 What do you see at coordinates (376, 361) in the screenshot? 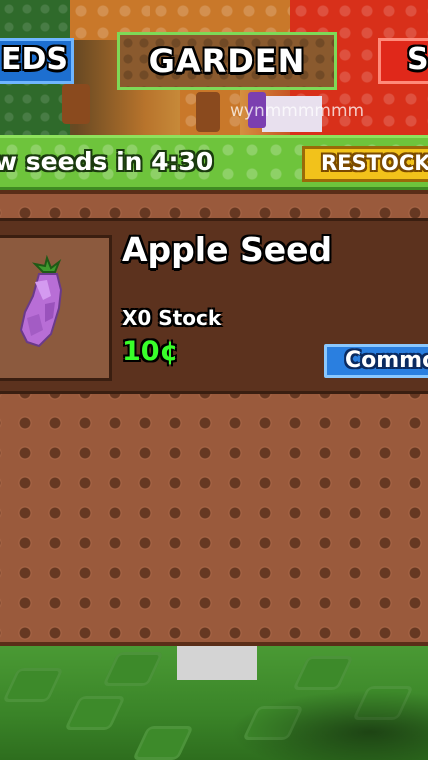
I see `rarity-badge: Commo` at bounding box center [376, 361].